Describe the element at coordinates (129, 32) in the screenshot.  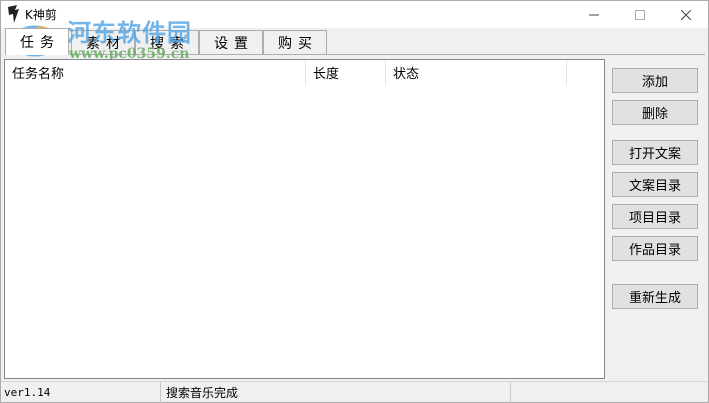
I see `watermark-title: 河东软件园` at that location.